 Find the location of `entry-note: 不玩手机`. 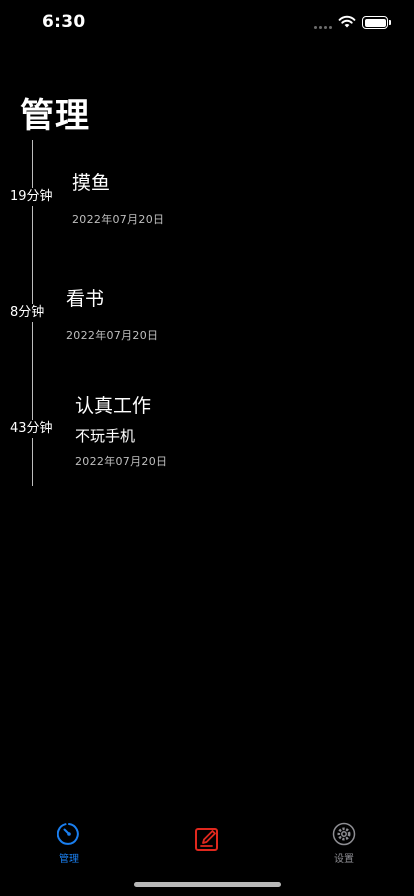

entry-note: 不玩手机 is located at coordinates (105, 436).